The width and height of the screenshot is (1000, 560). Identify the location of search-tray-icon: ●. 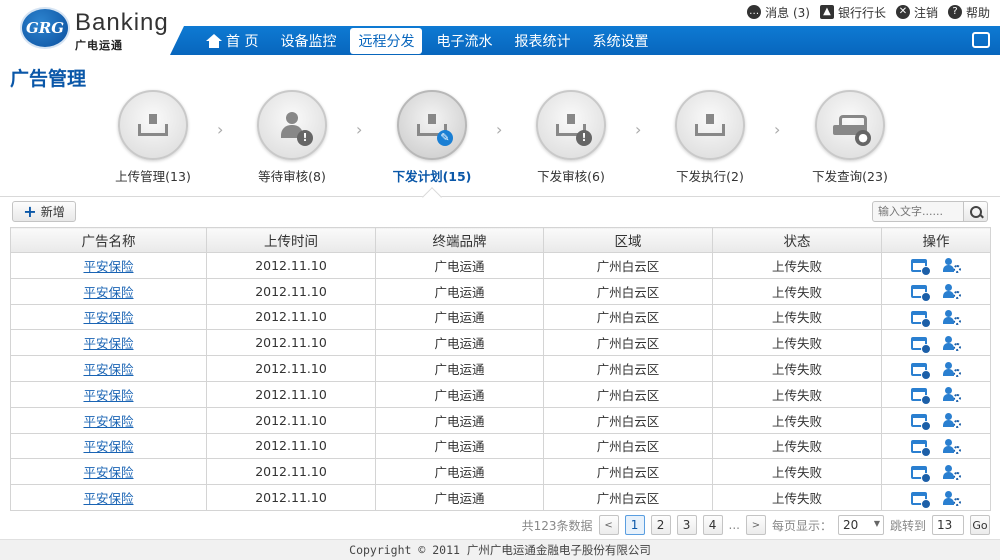
(850, 125).